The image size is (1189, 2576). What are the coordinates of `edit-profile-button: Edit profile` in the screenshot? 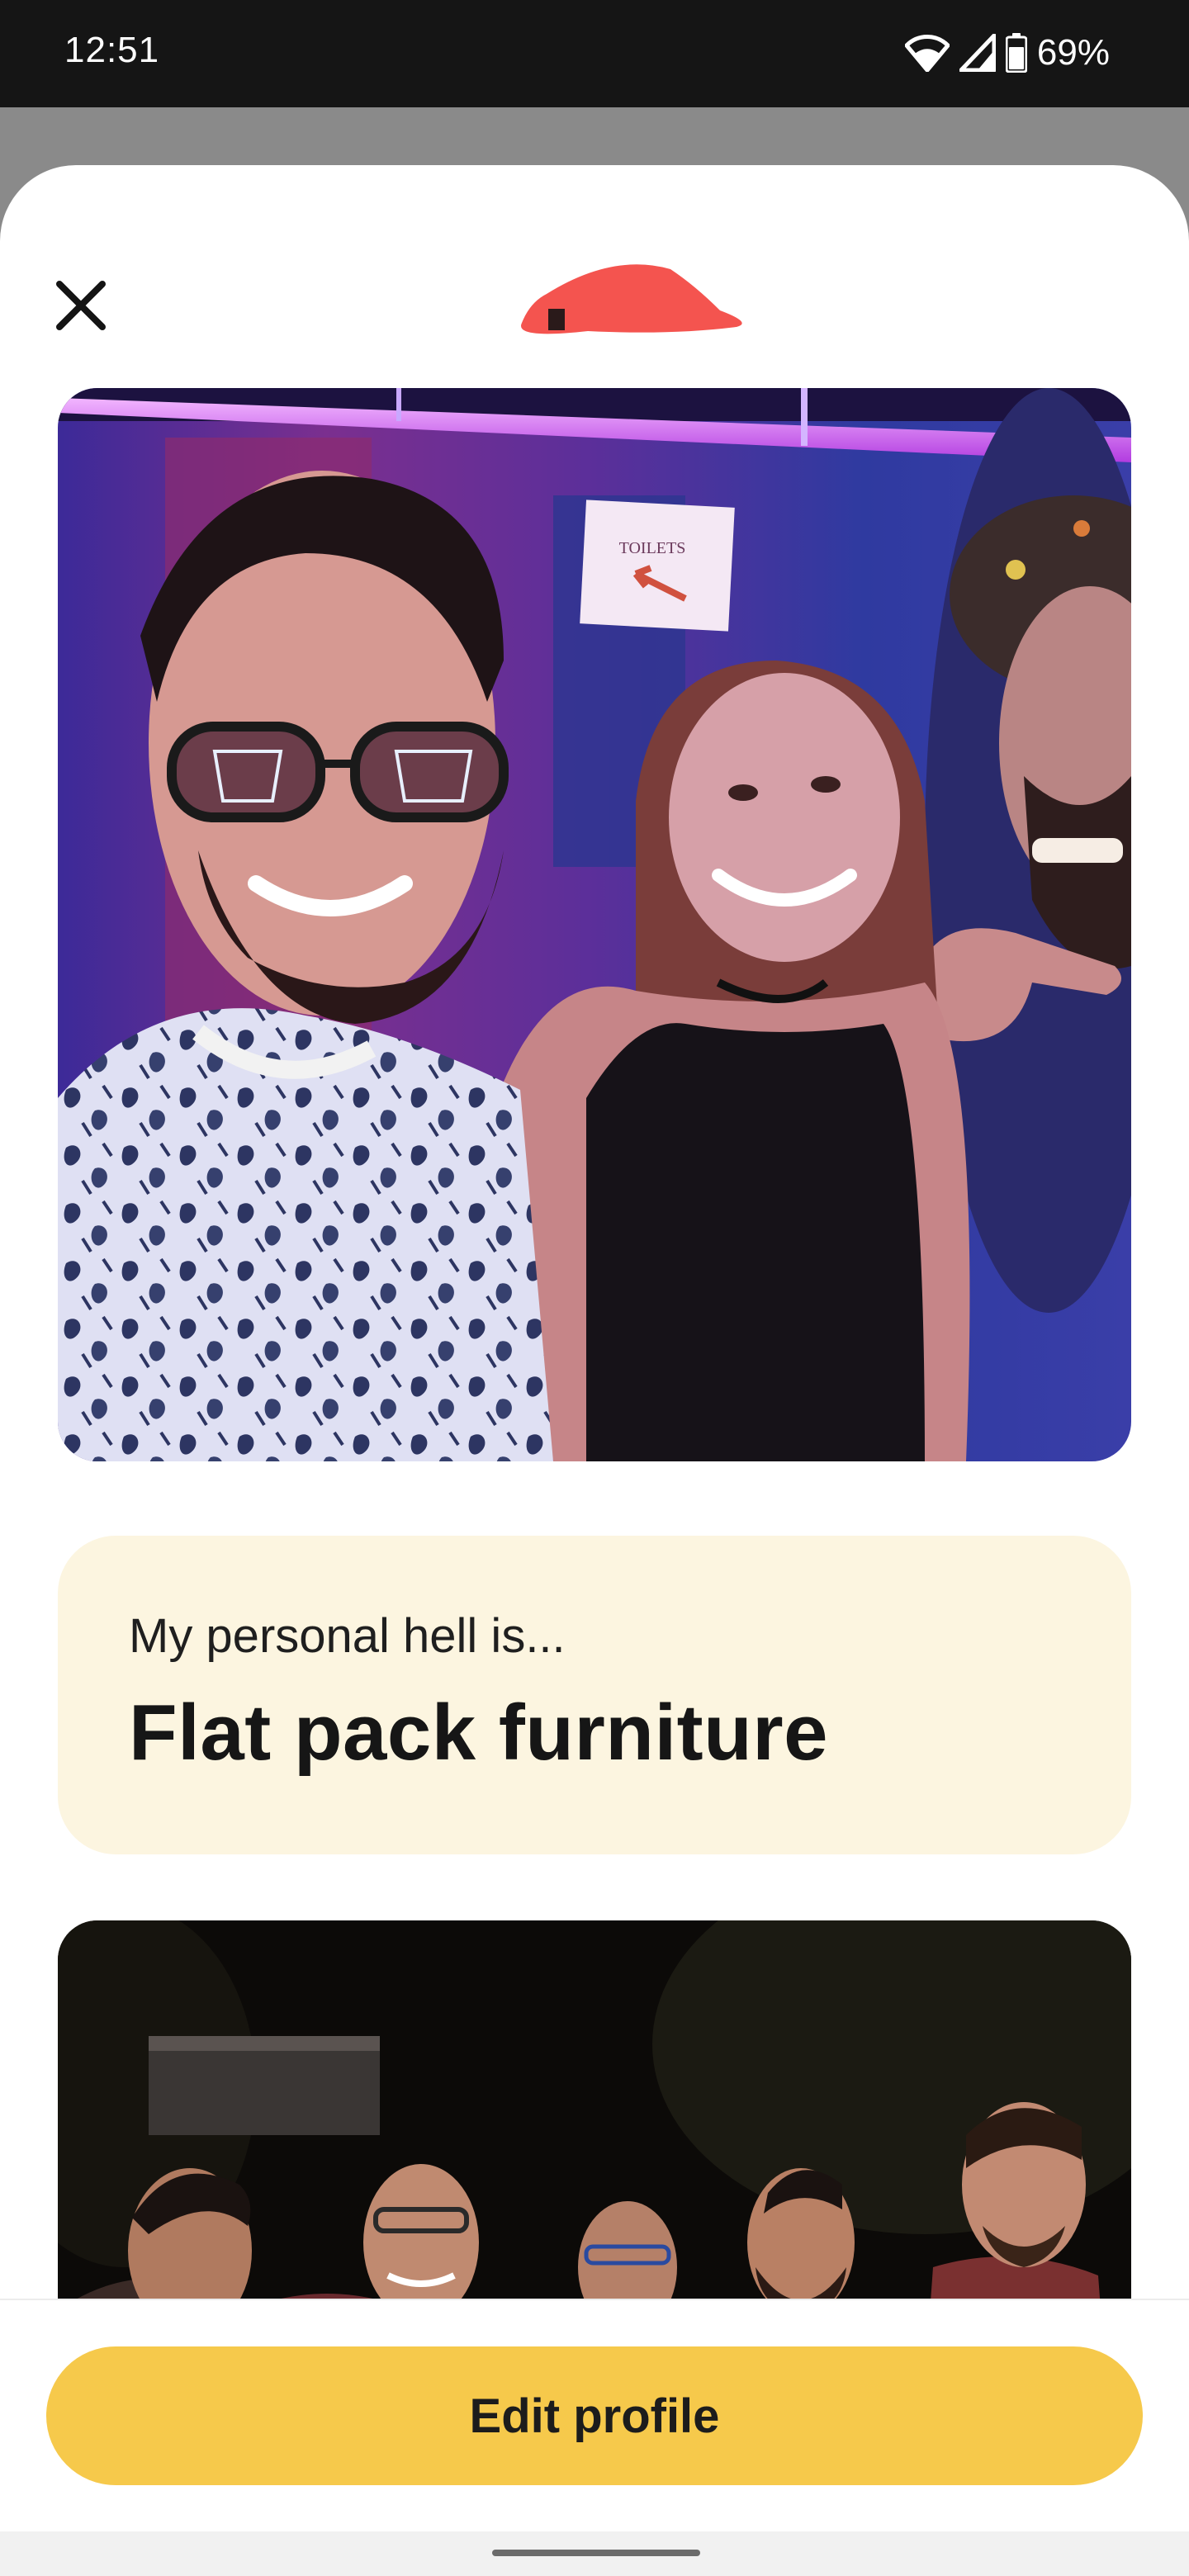 It's located at (594, 2415).